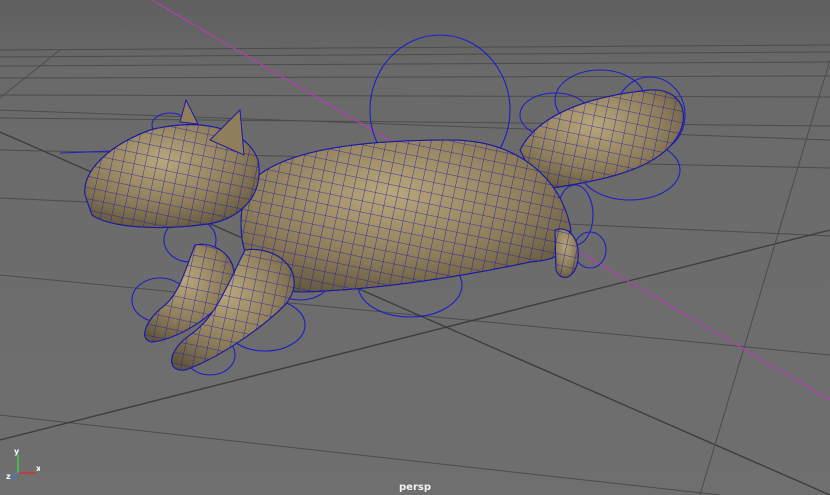 This screenshot has width=830, height=495. Describe the element at coordinates (415, 487) in the screenshot. I see `camera-name-label: persp` at that location.